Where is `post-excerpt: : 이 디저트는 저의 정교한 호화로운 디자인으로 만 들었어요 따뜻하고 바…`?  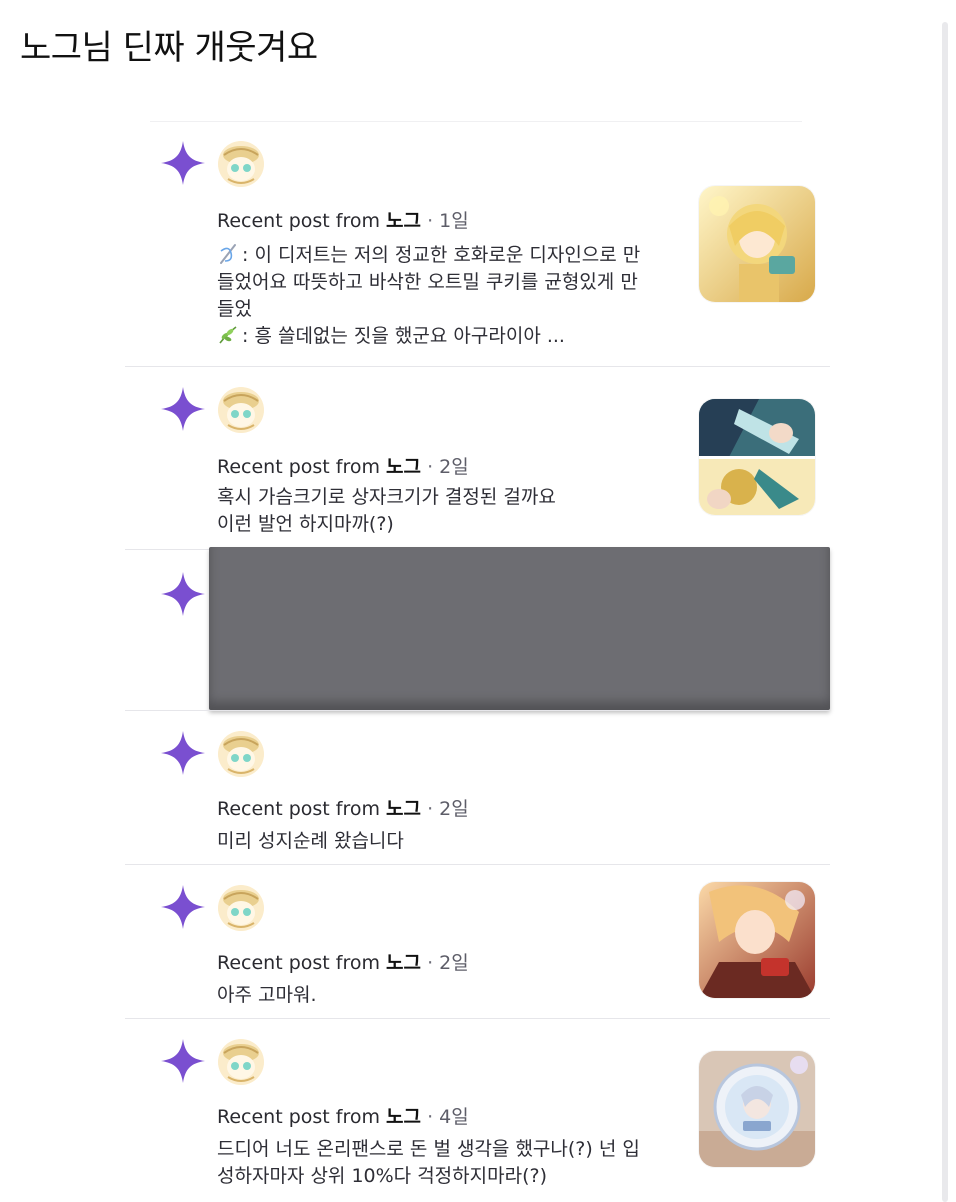 post-excerpt: : 이 디저트는 저의 정교한 호화로운 디자인으로 만 들었어요 따뜻하고 바… is located at coordinates (447, 296).